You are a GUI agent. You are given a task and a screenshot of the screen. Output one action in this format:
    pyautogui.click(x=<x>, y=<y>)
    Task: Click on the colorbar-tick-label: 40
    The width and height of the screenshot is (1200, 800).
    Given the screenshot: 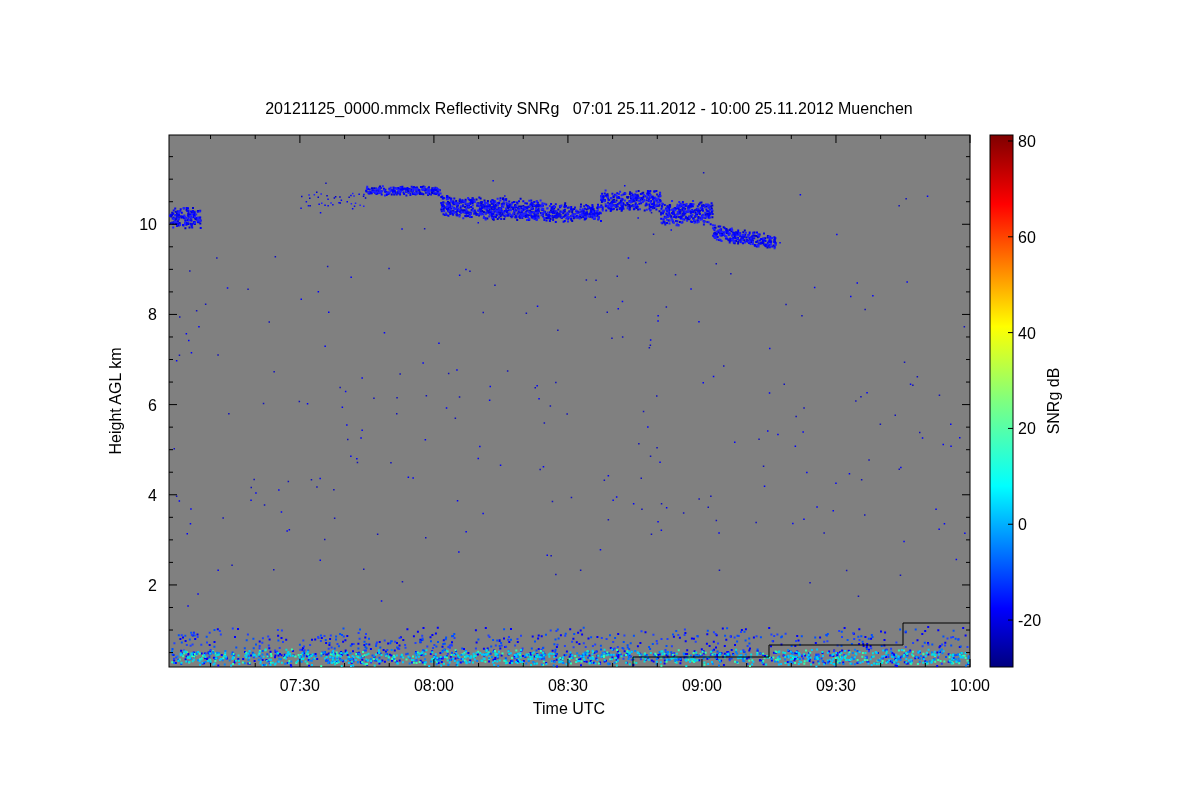 What is the action you would take?
    pyautogui.click(x=1027, y=333)
    